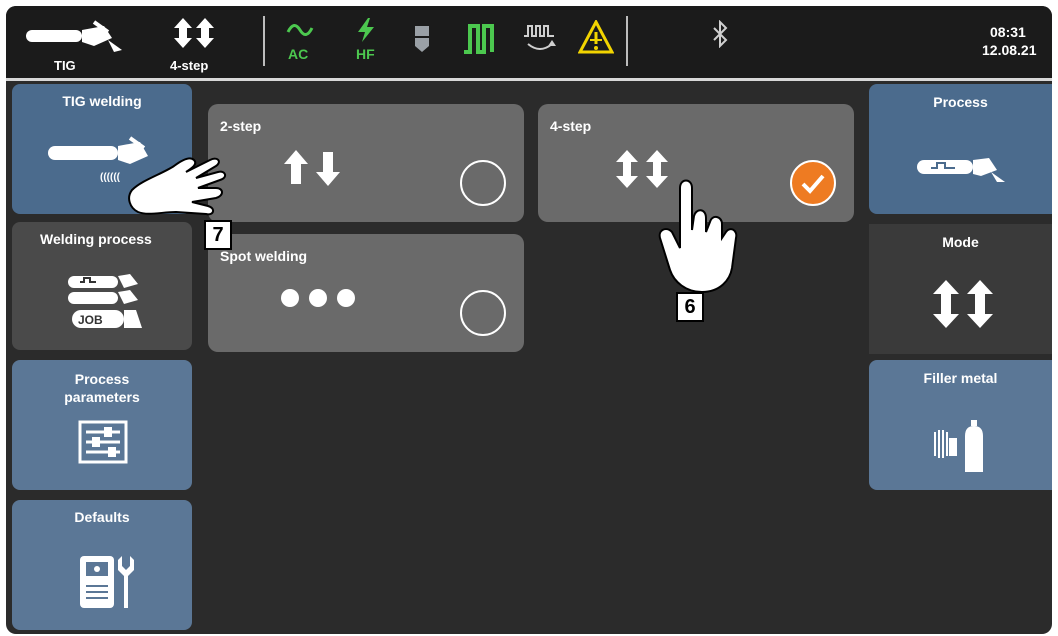 This screenshot has height=636, width=1058. What do you see at coordinates (960, 242) in the screenshot?
I see `right-item-label: Mode` at bounding box center [960, 242].